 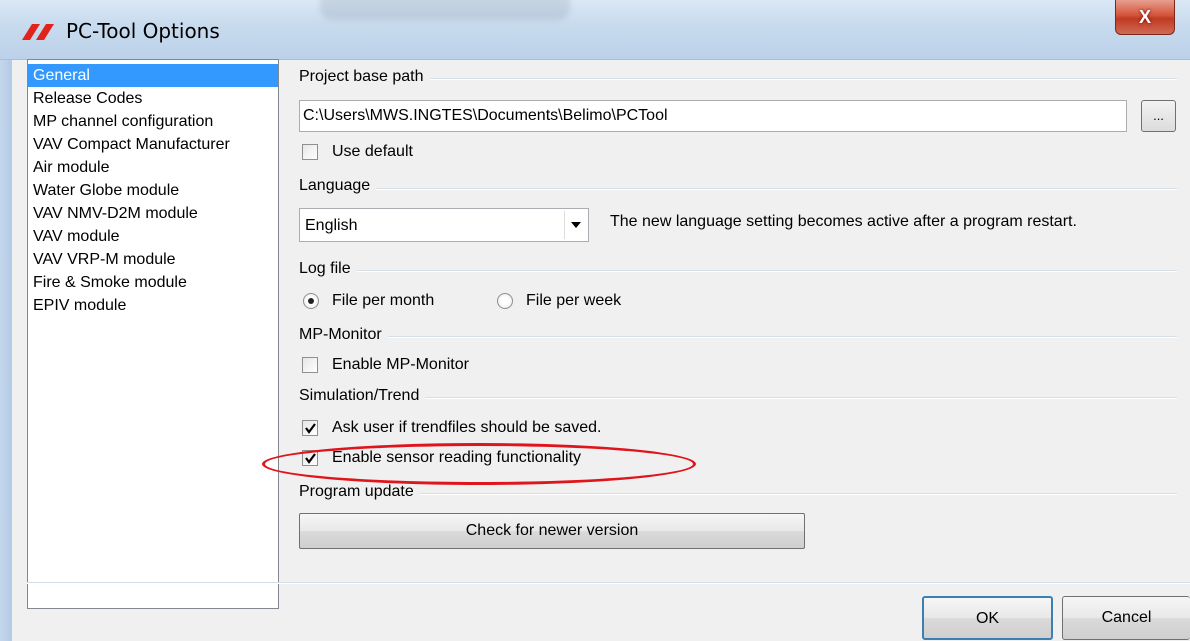 I want to click on enable-sensor-reading-checkbox, so click(x=310, y=458).